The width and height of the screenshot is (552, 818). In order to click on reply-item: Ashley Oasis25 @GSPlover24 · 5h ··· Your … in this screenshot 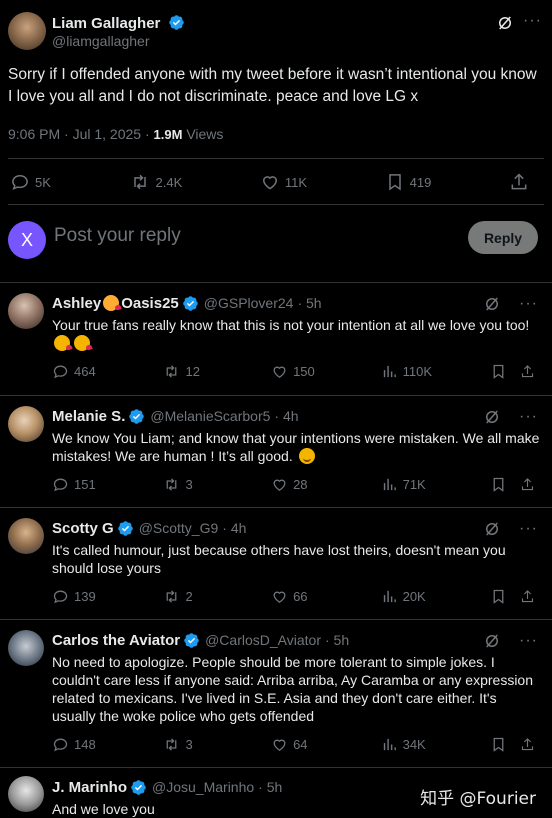, I will do `click(276, 339)`.